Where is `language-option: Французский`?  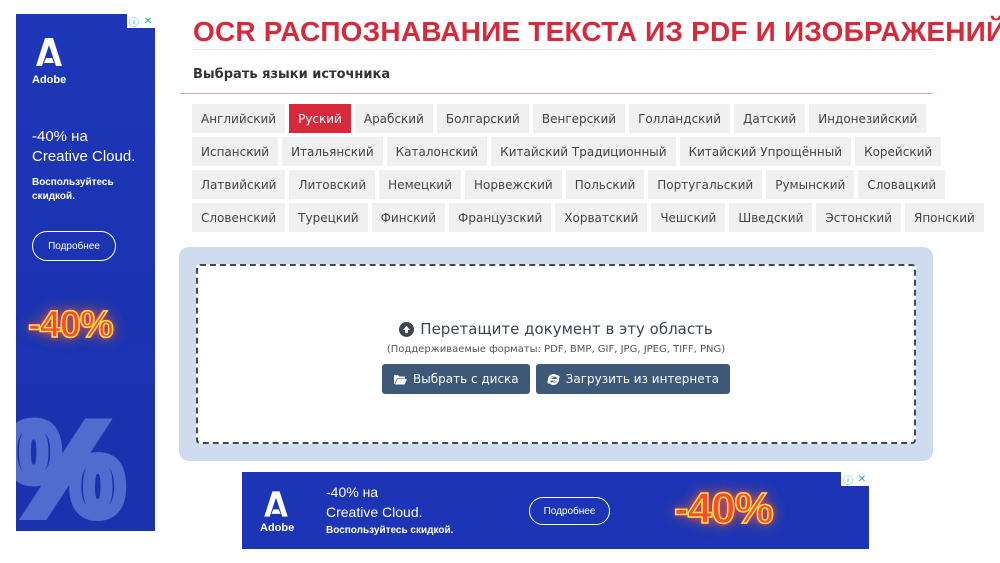 language-option: Французский is located at coordinates (500, 217).